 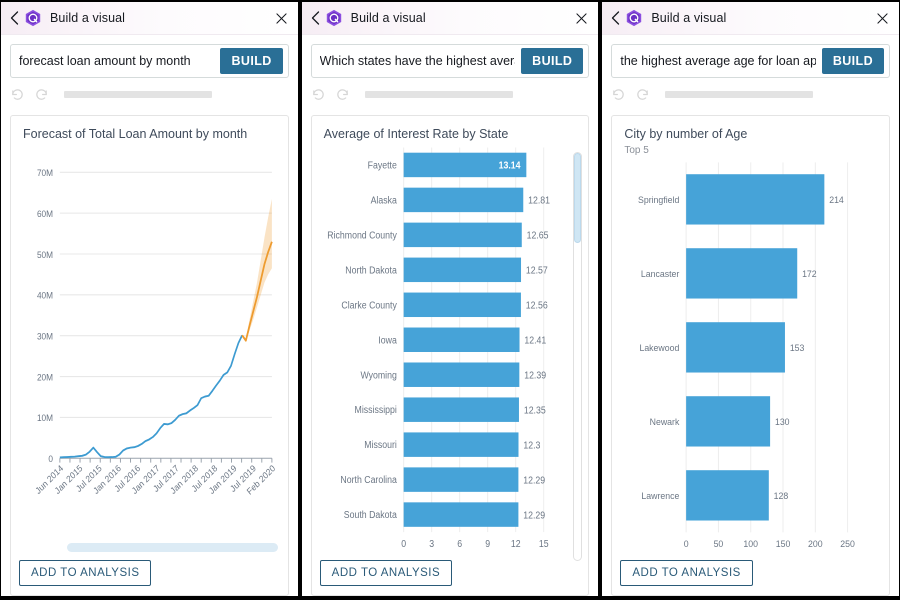 I want to click on svg-text: 12.65, so click(x=537, y=235).